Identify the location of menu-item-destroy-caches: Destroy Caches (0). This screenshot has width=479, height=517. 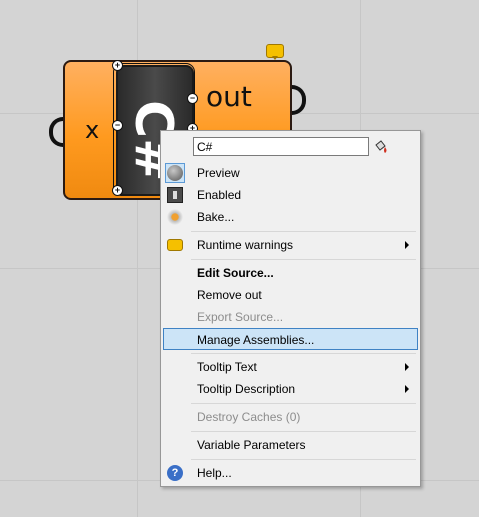
(290, 417).